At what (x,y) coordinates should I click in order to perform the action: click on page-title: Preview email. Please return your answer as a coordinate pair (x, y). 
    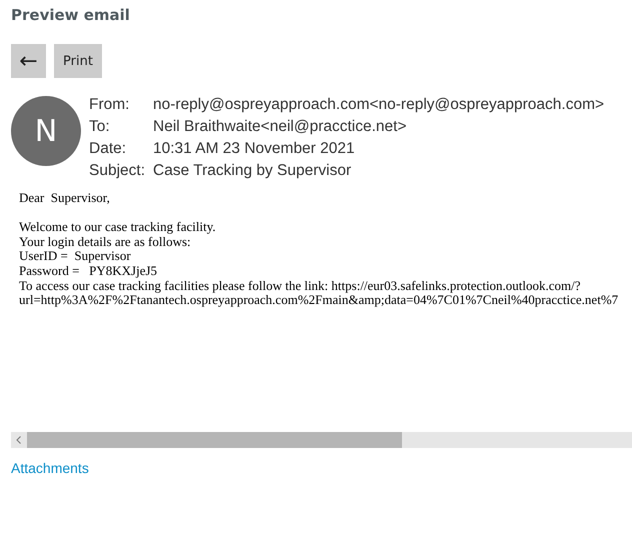
    Looking at the image, I should click on (71, 16).